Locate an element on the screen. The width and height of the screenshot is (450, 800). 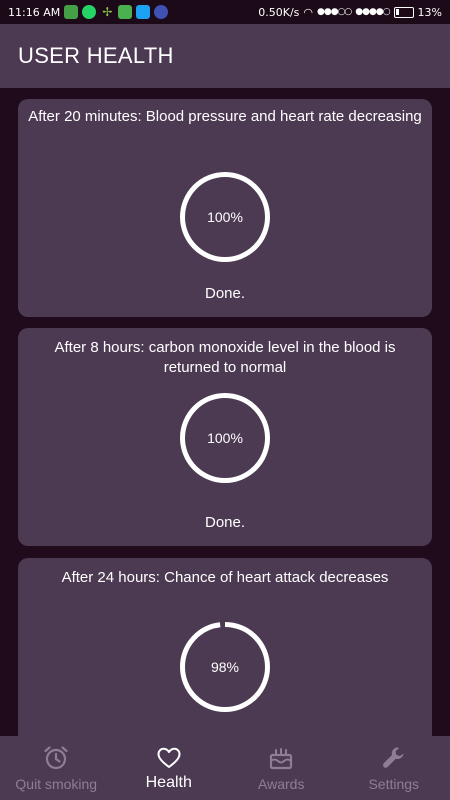
wrench-icon is located at coordinates (393, 757).